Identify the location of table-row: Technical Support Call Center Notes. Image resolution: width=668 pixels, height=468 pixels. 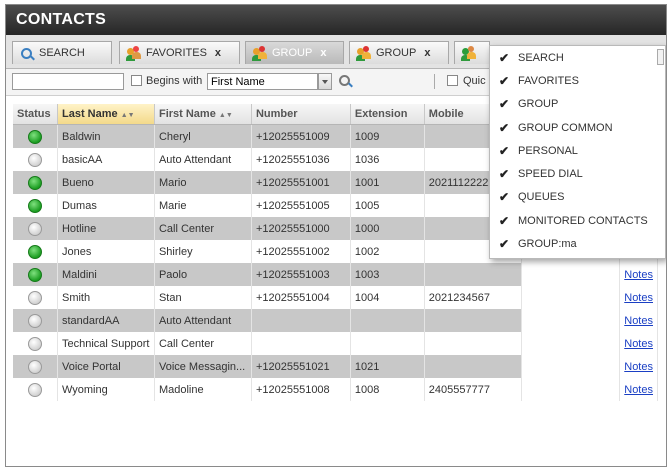
(335, 343).